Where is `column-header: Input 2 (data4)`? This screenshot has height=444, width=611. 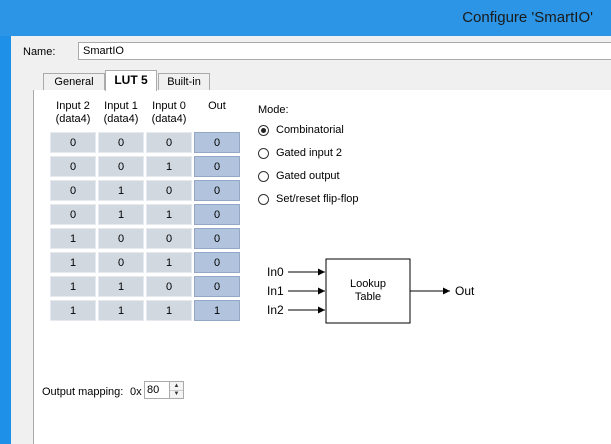
column-header: Input 2 (data4) is located at coordinates (73, 112).